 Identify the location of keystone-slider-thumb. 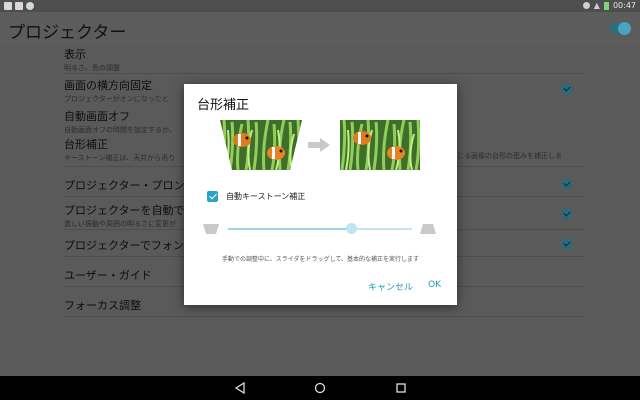
(352, 228).